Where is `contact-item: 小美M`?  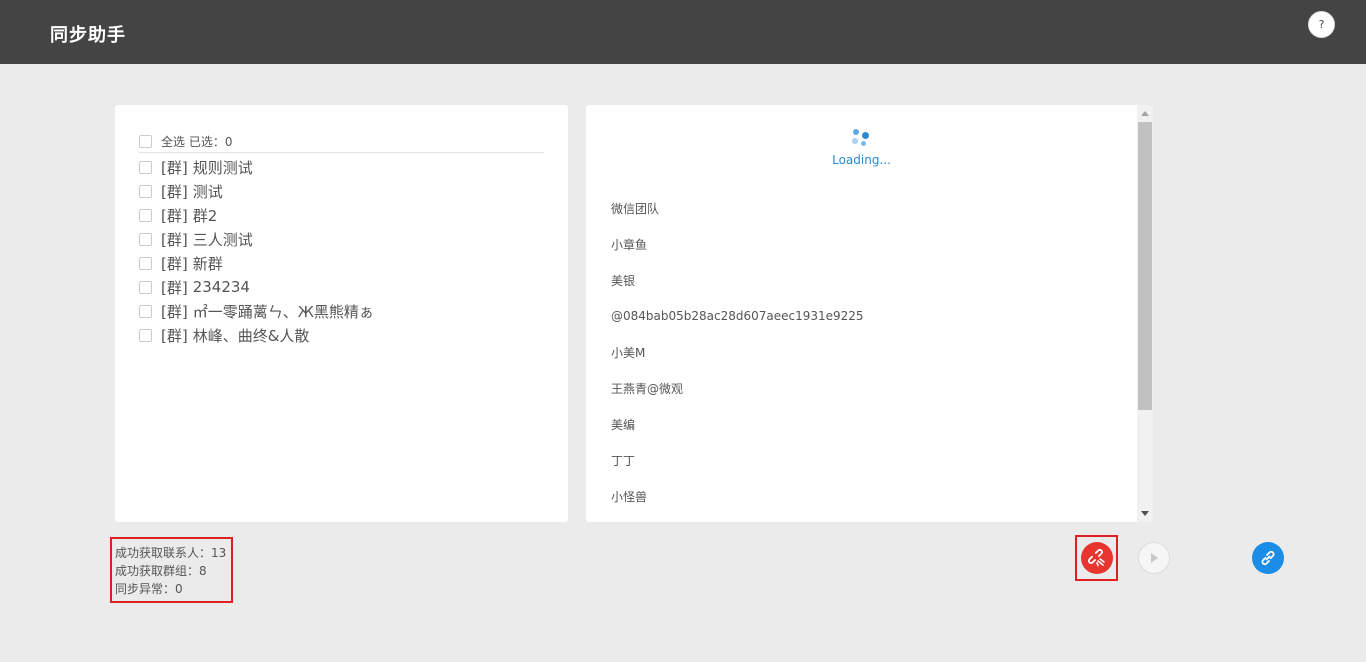 contact-item: 小美M is located at coordinates (737, 352).